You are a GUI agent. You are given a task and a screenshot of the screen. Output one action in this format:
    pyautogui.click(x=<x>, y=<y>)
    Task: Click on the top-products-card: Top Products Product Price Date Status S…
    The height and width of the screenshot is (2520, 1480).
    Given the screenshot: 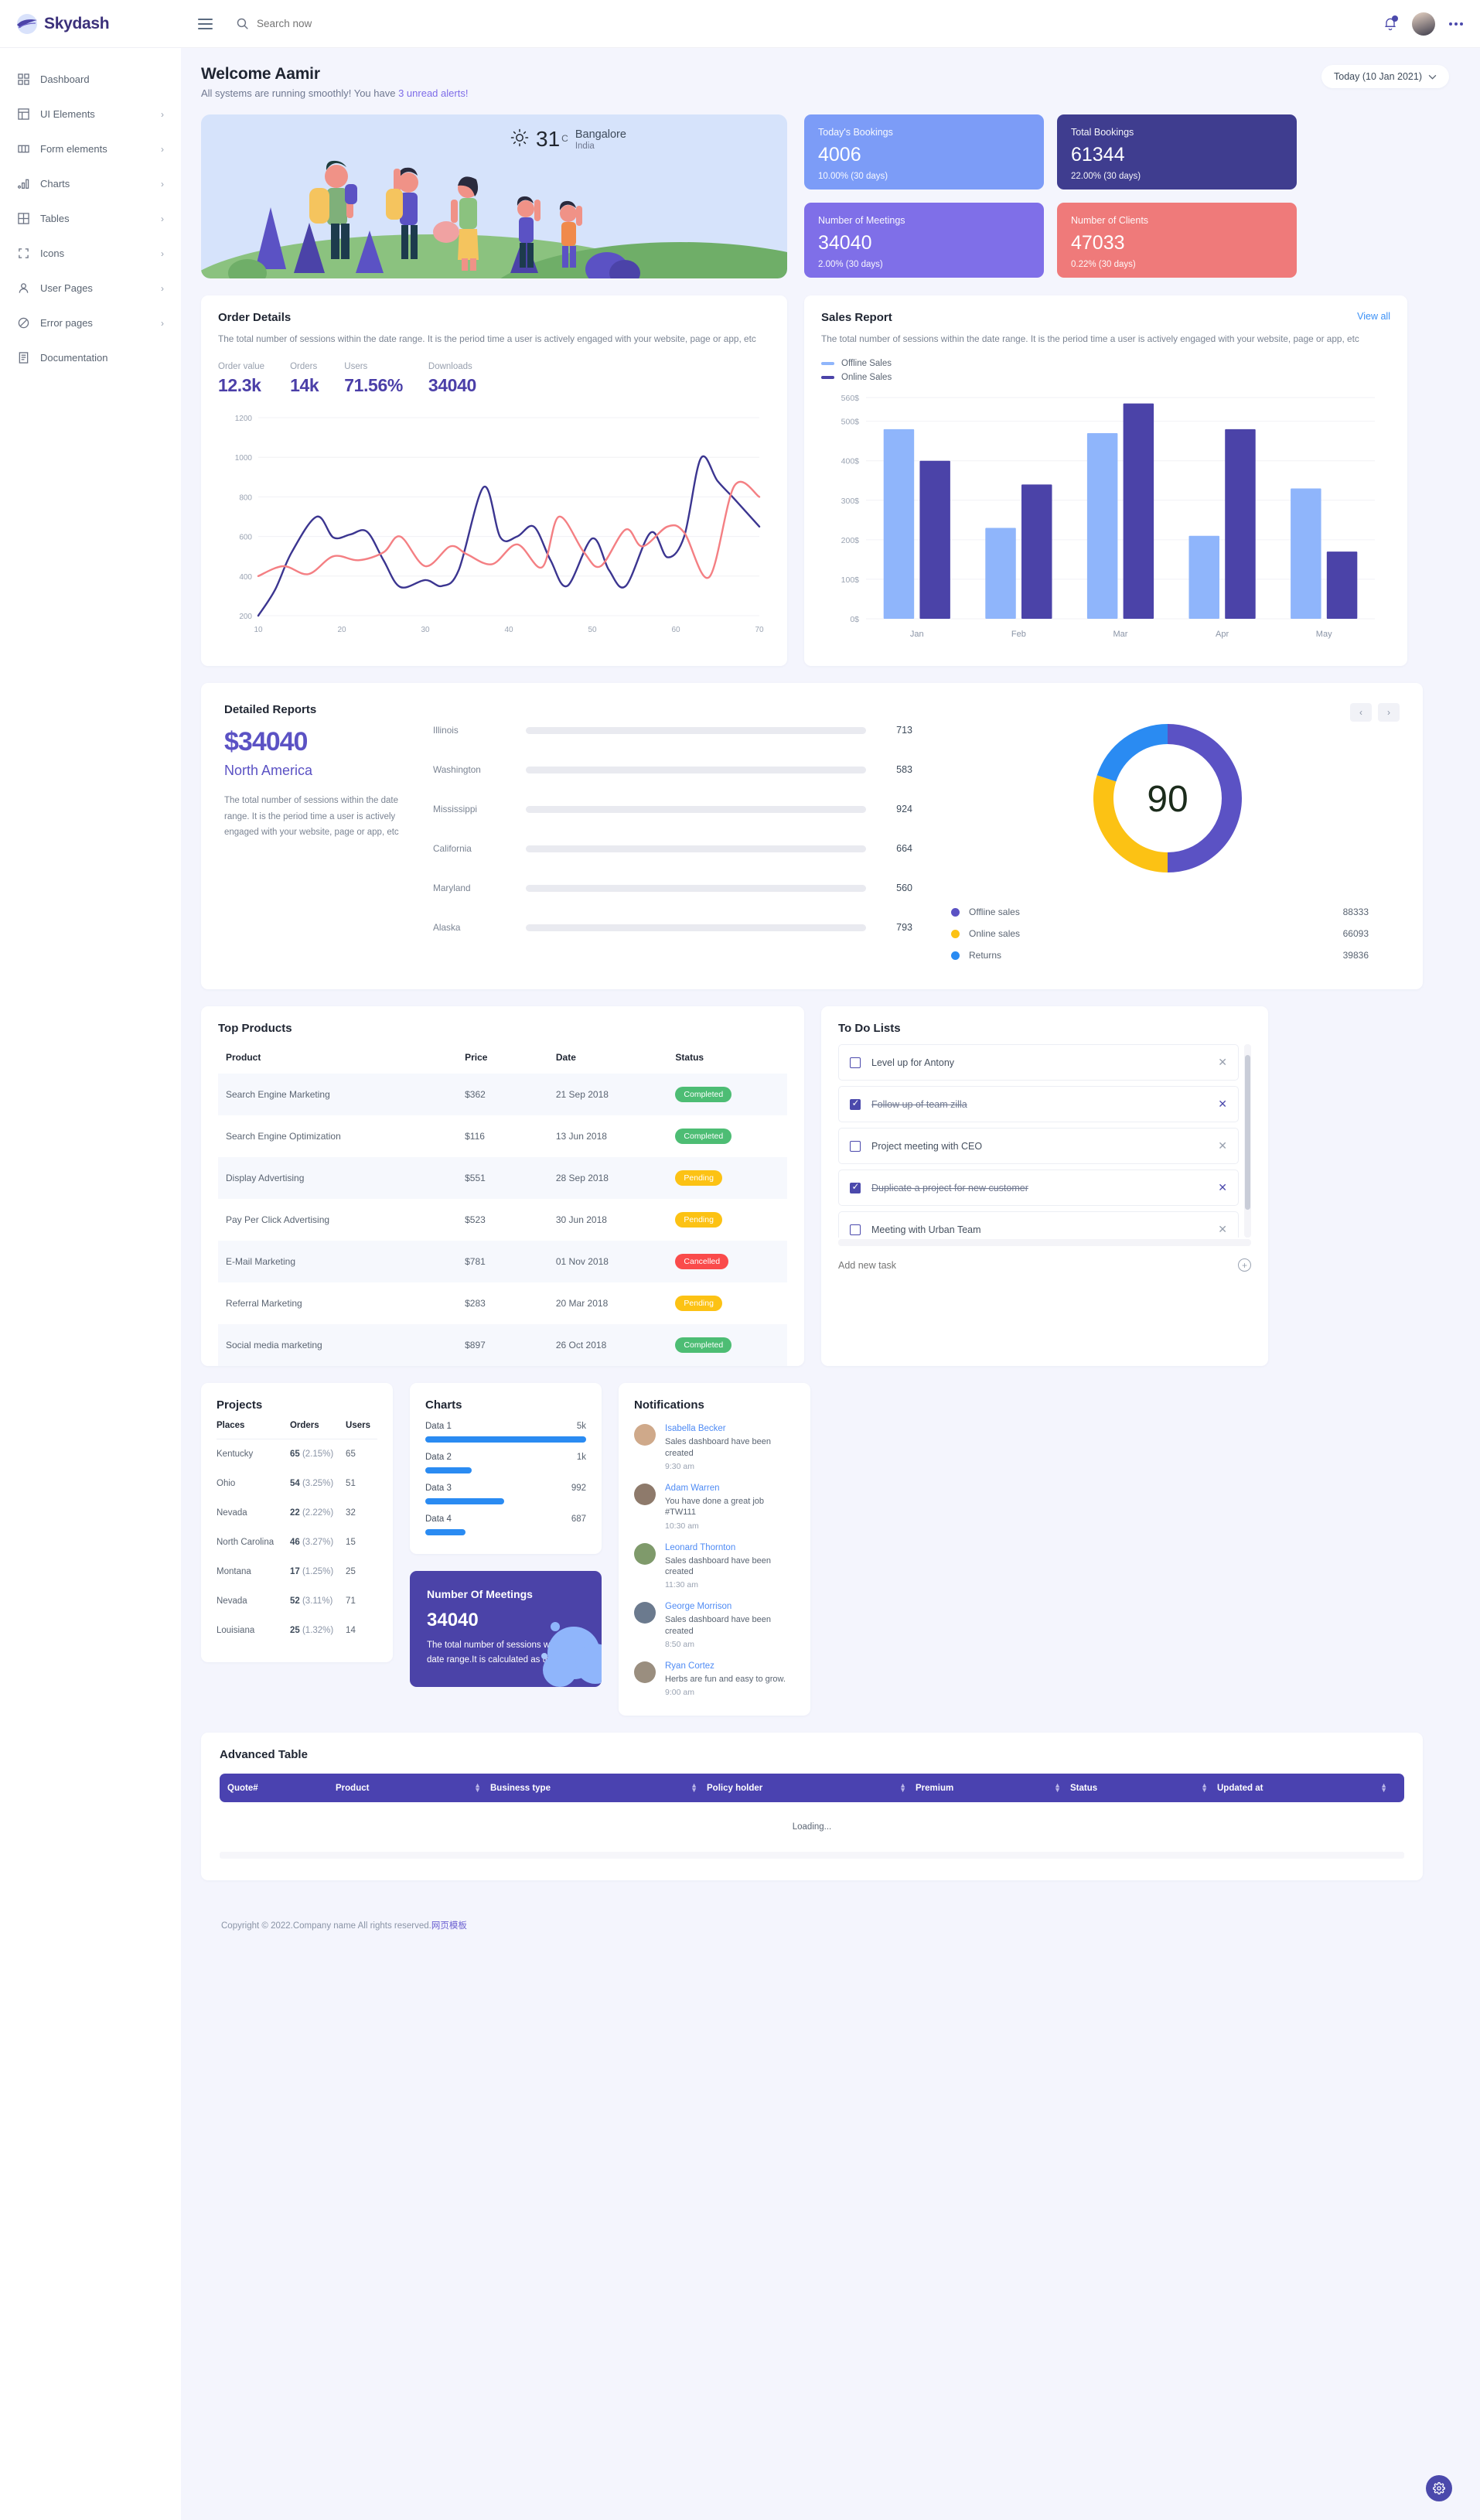 What is the action you would take?
    pyautogui.click(x=502, y=1187)
    